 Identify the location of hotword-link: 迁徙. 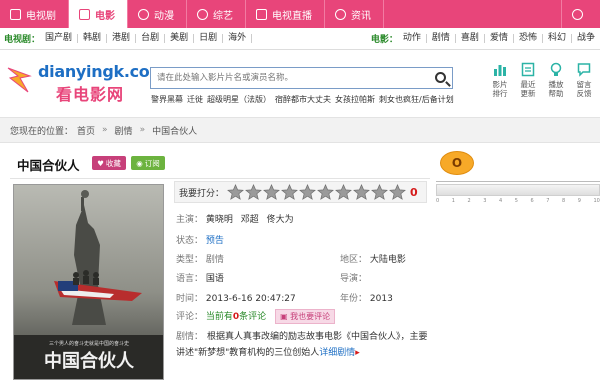
(195, 99).